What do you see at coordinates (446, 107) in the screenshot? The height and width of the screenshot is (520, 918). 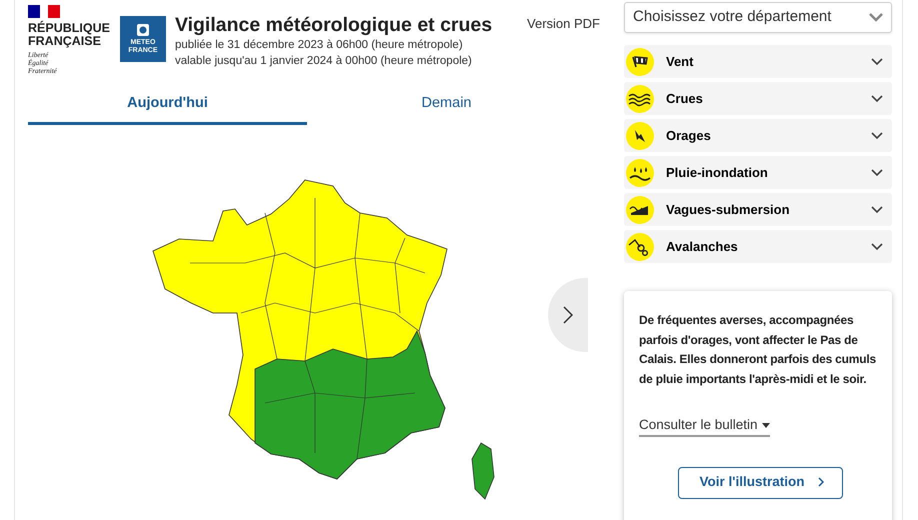 I see `day-tab: Demain` at bounding box center [446, 107].